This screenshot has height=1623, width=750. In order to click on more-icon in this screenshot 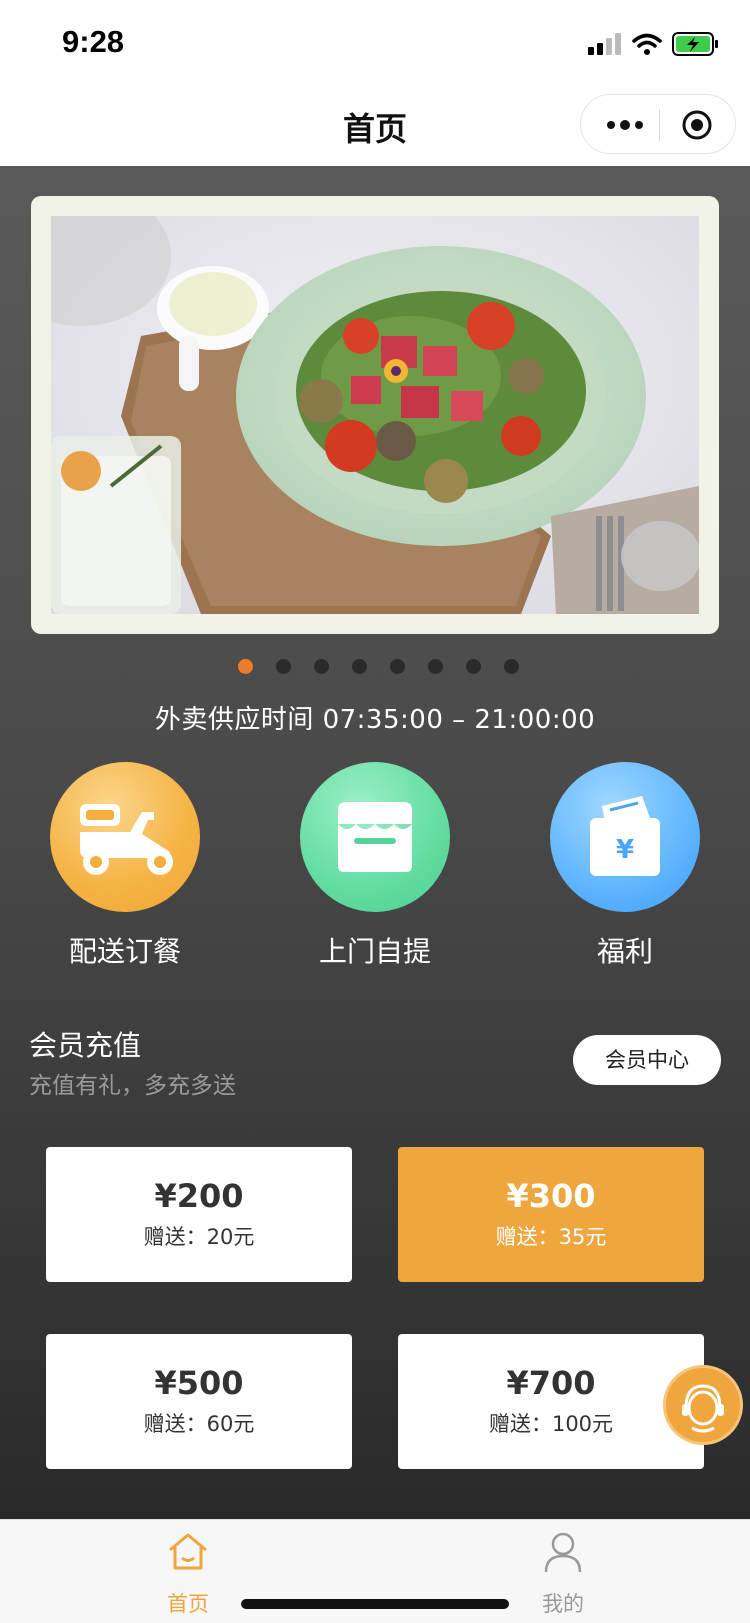, I will do `click(625, 125)`.